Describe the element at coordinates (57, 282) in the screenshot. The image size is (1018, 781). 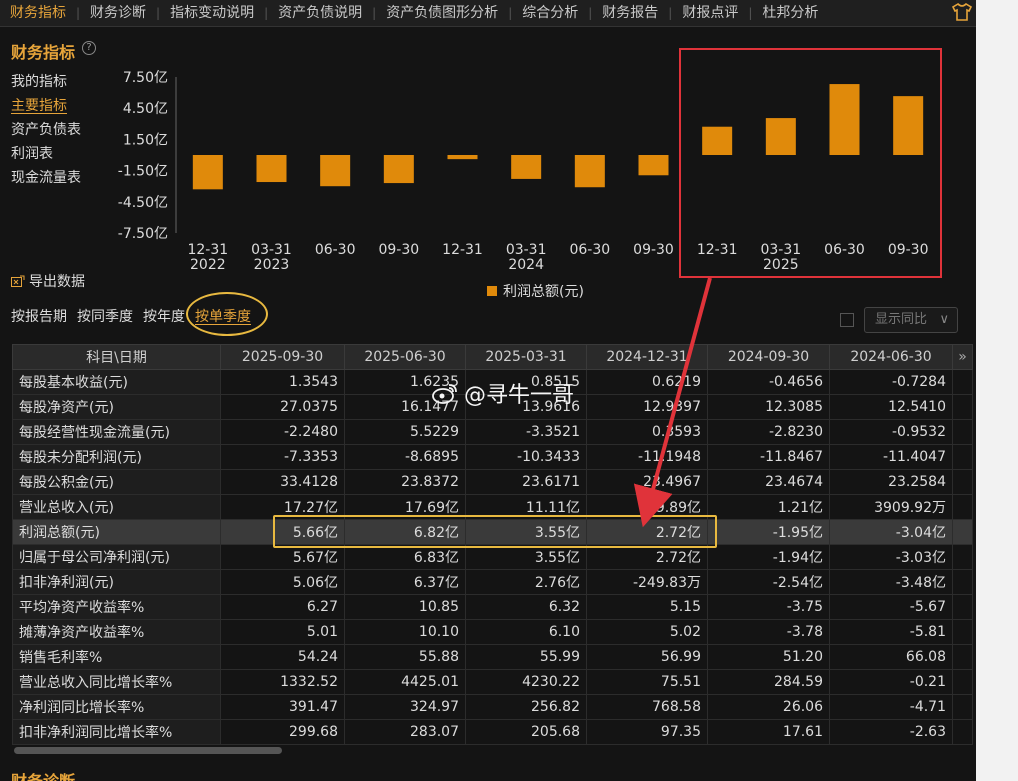
I see `export-data-label: 导出数据` at that location.